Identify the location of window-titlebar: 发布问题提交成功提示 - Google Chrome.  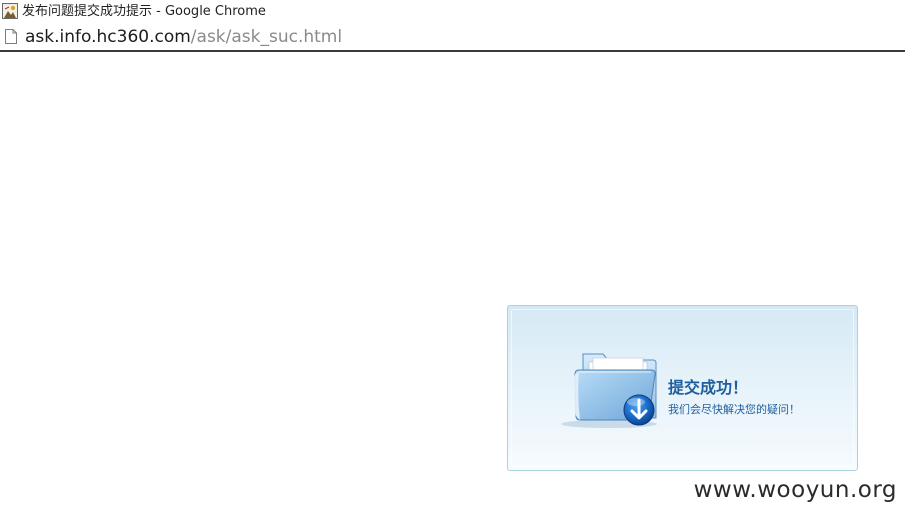
(452, 11).